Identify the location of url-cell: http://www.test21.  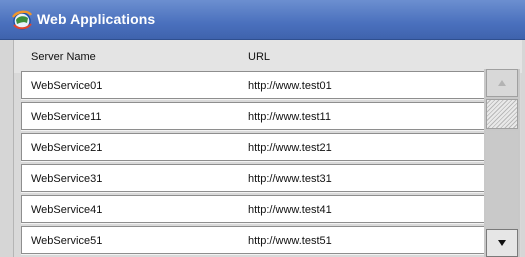
(290, 148).